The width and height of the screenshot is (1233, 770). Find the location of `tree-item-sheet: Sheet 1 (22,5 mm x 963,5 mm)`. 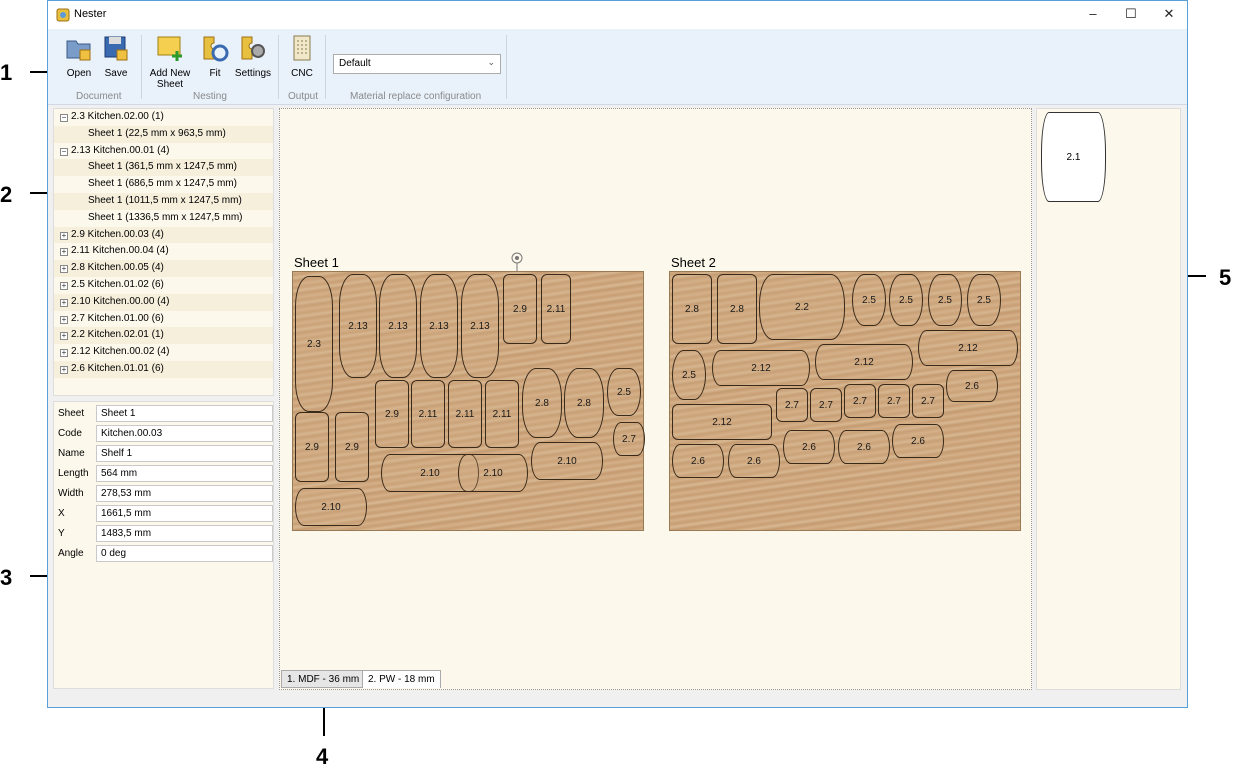

tree-item-sheet: Sheet 1 (22,5 mm x 963,5 mm) is located at coordinates (163, 134).